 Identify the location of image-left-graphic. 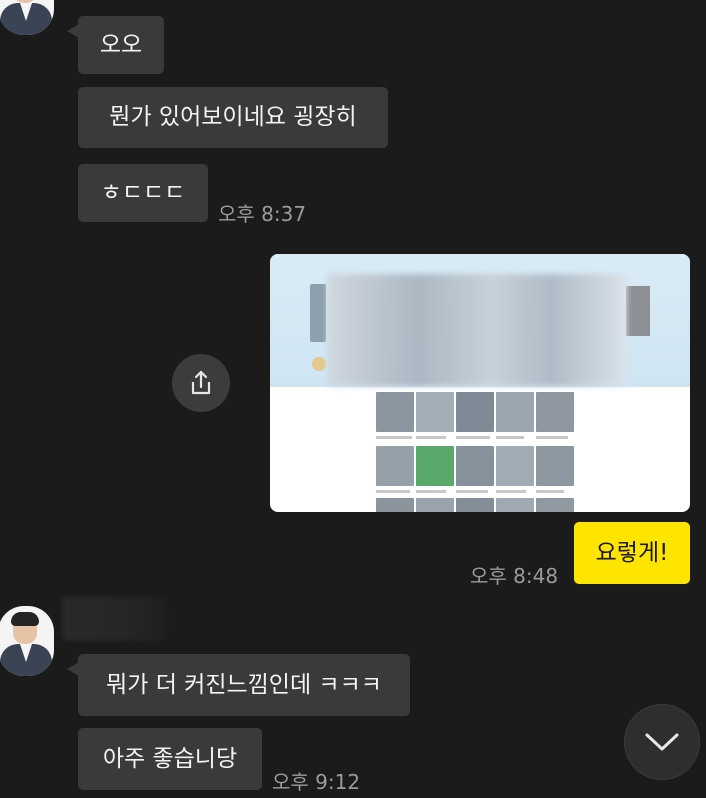
(318, 313).